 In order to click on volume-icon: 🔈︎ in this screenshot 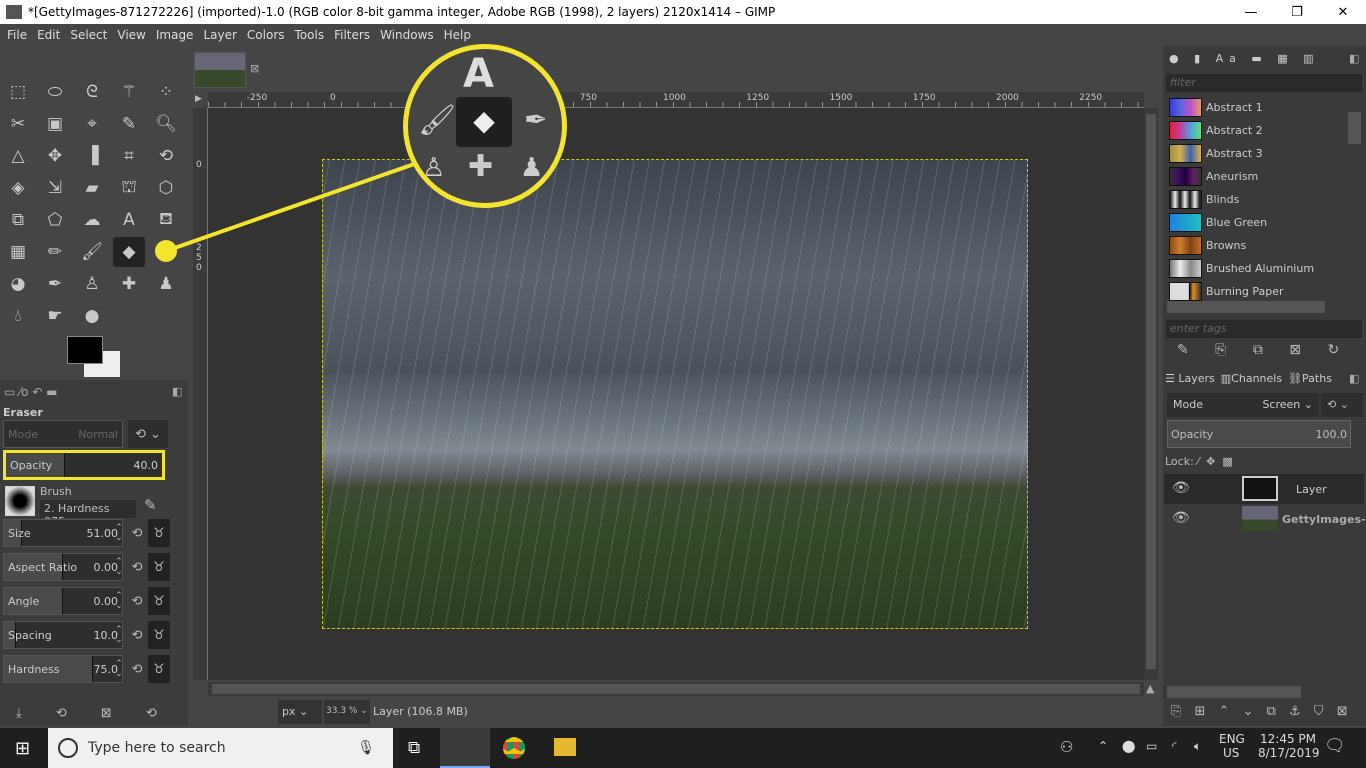, I will do `click(1197, 746)`.